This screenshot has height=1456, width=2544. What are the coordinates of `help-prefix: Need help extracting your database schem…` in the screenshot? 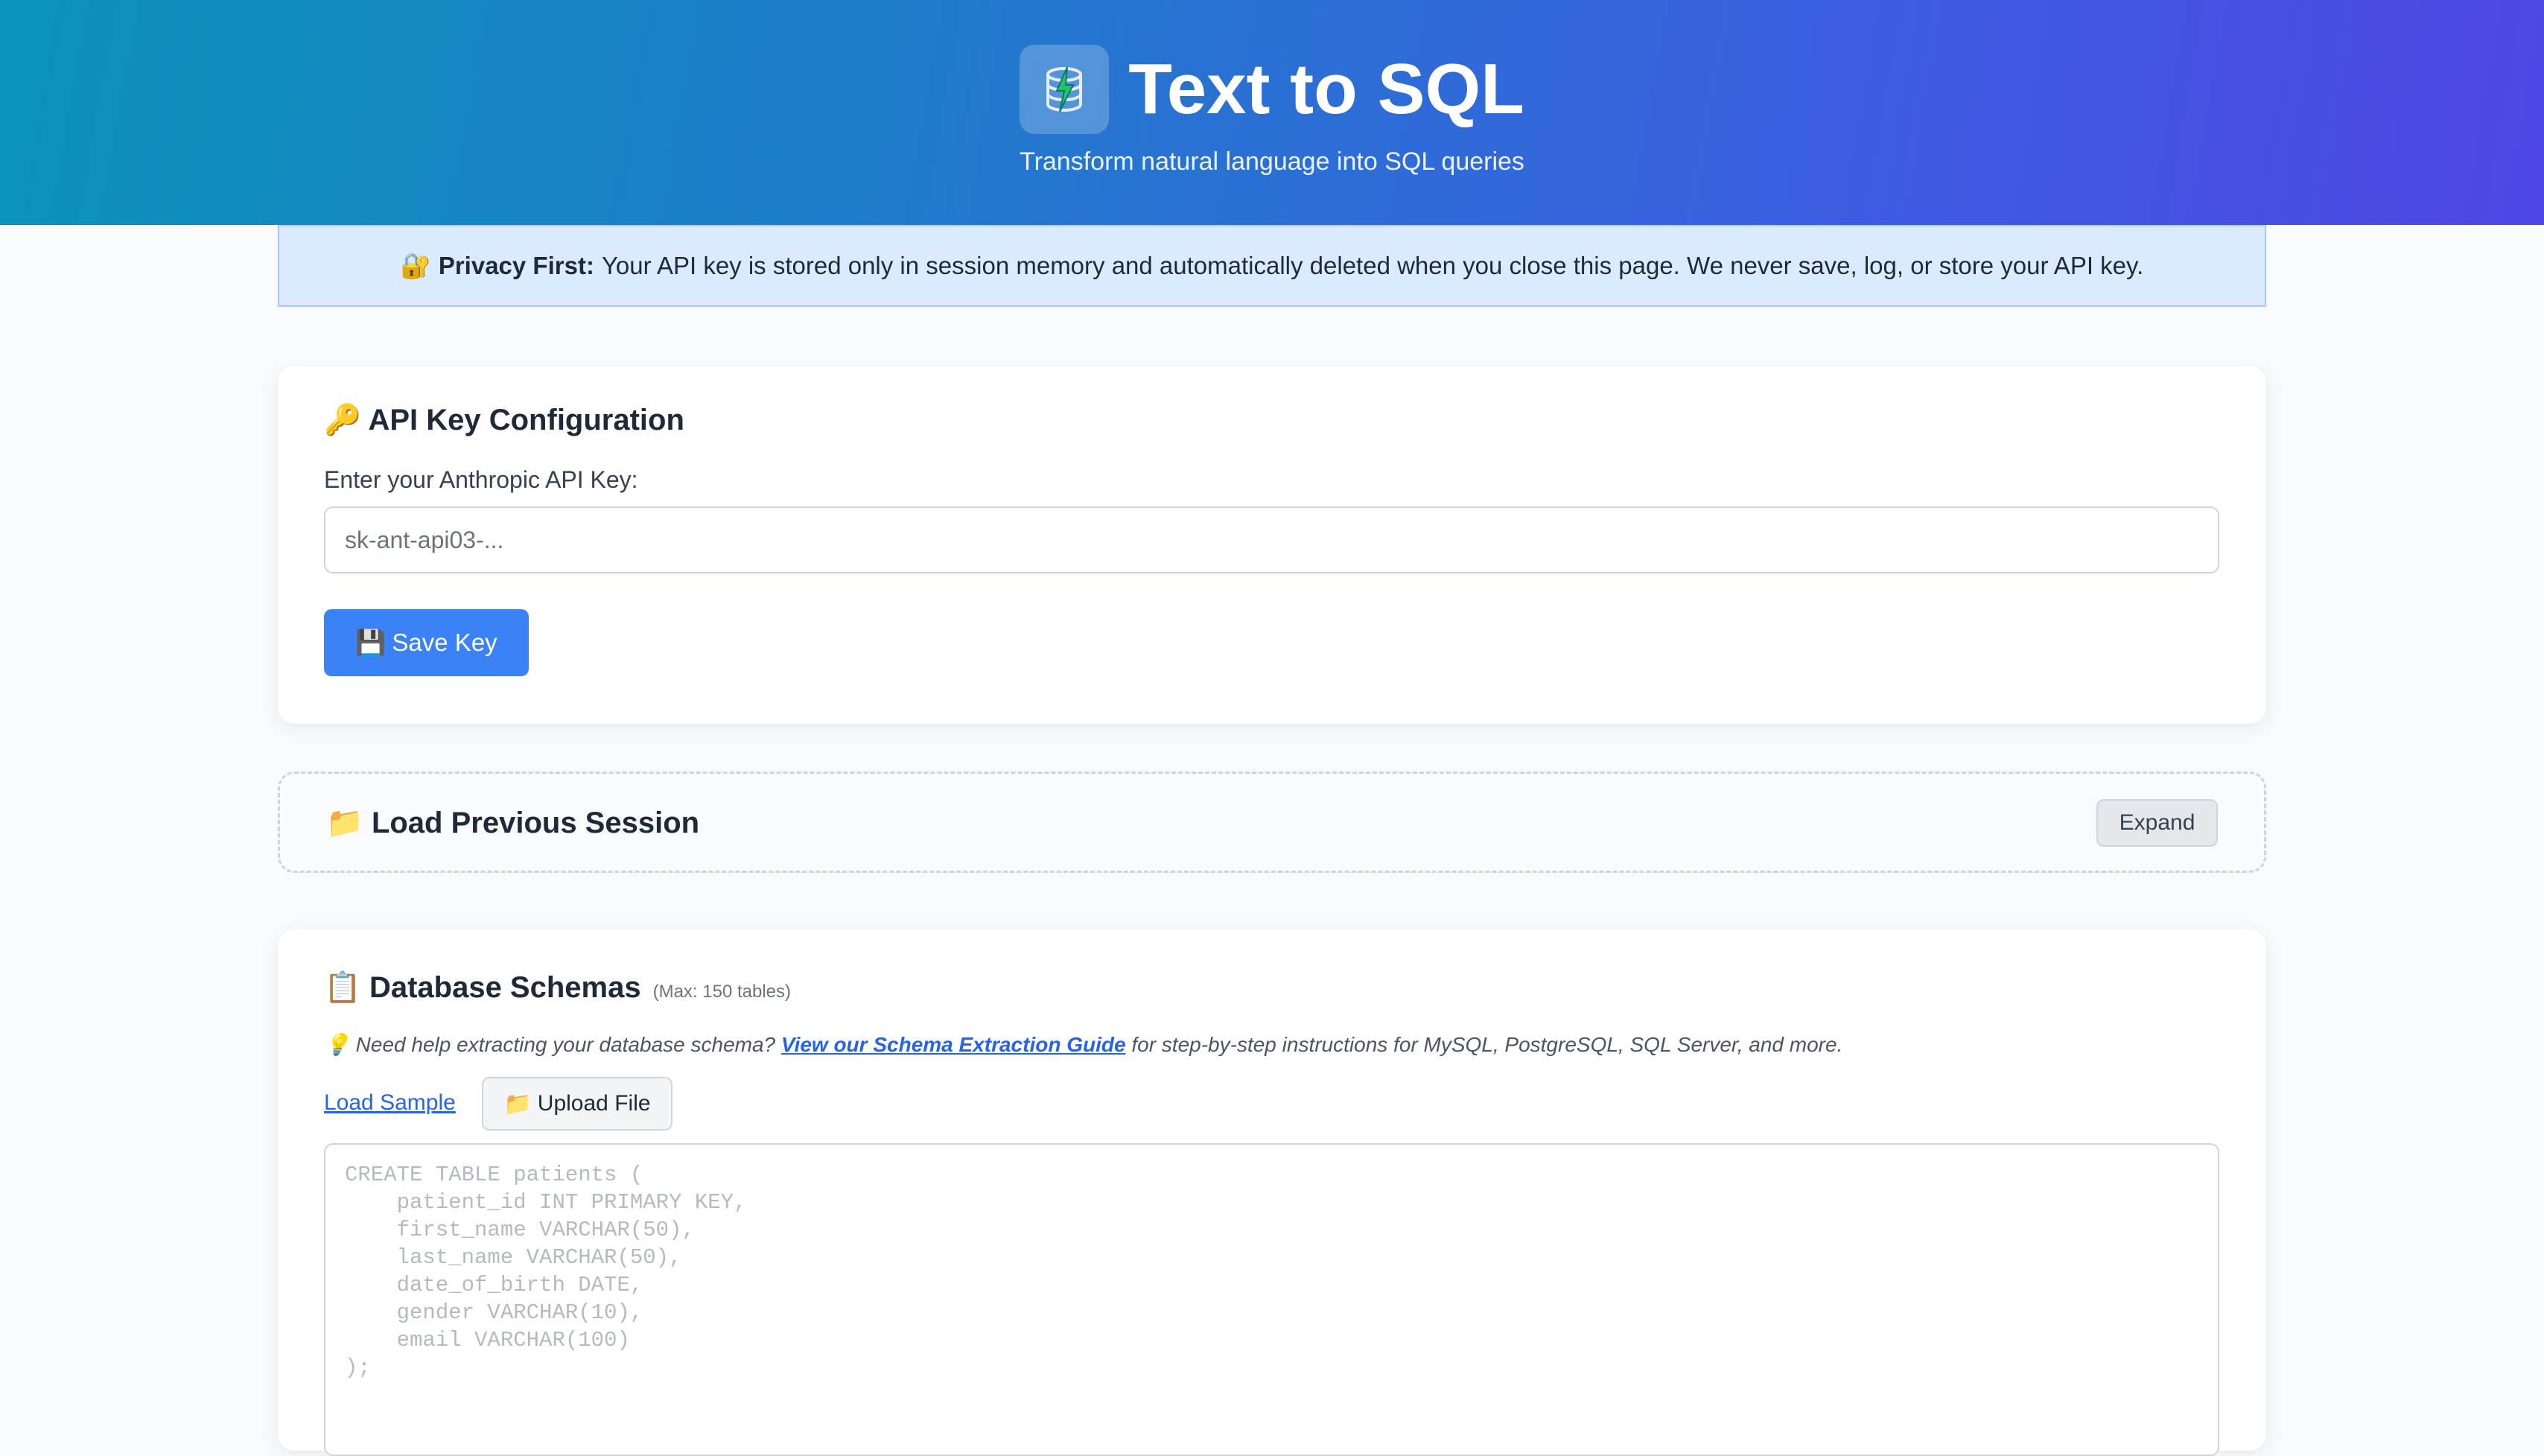 It's located at (565, 1044).